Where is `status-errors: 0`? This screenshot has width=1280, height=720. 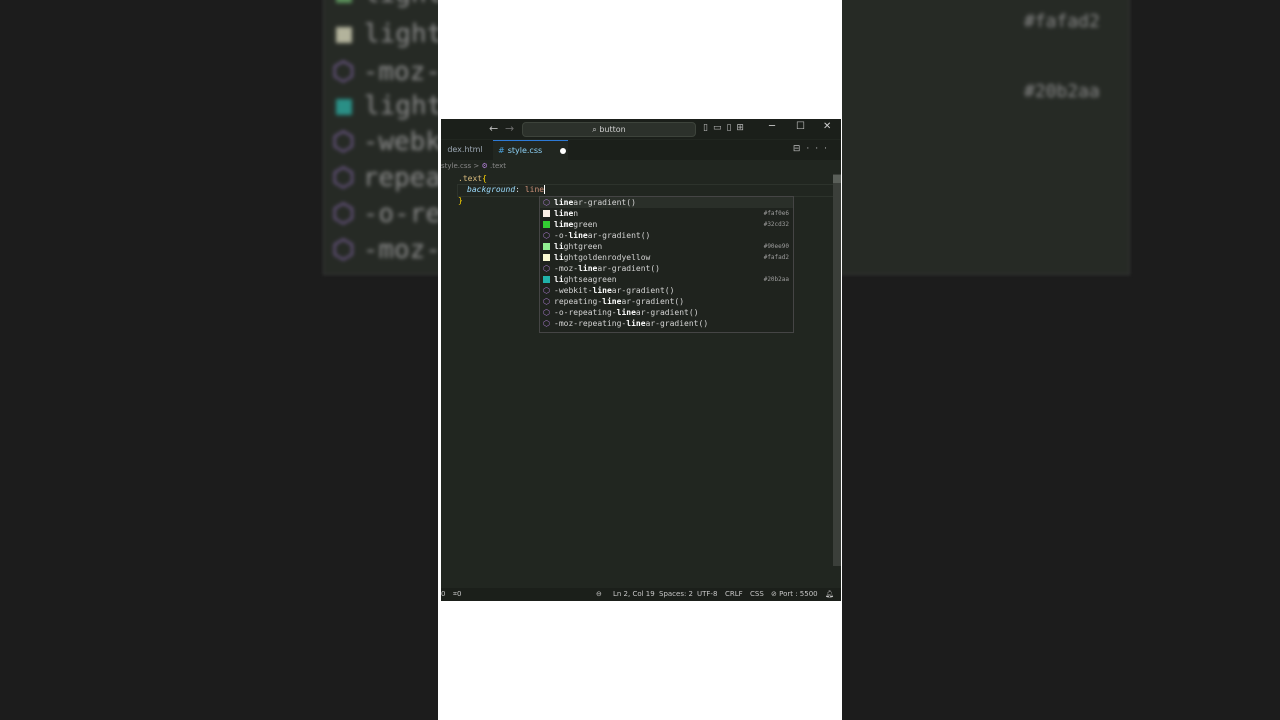
status-errors: 0 is located at coordinates (443, 594).